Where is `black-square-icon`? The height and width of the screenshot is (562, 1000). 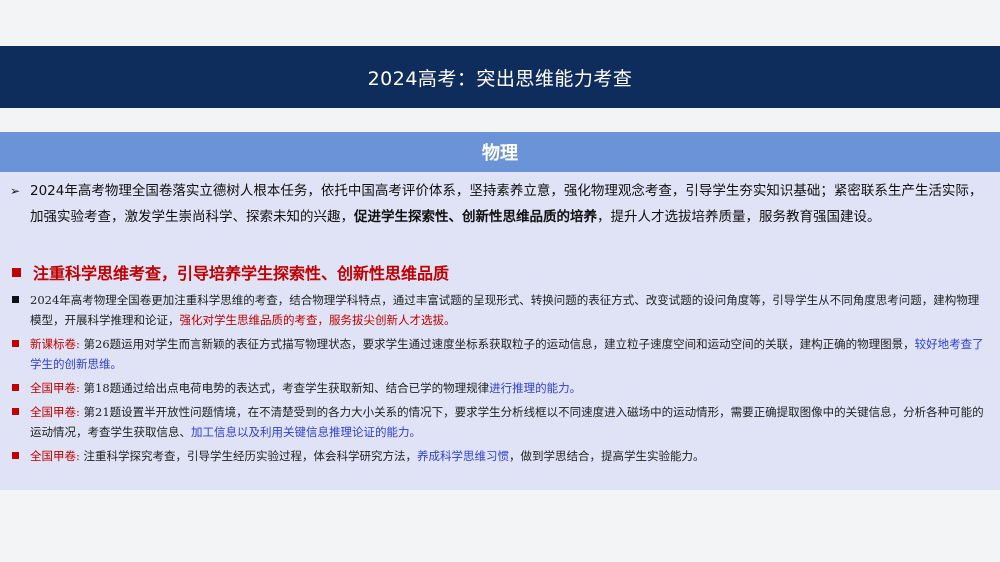
black-square-icon is located at coordinates (15, 299).